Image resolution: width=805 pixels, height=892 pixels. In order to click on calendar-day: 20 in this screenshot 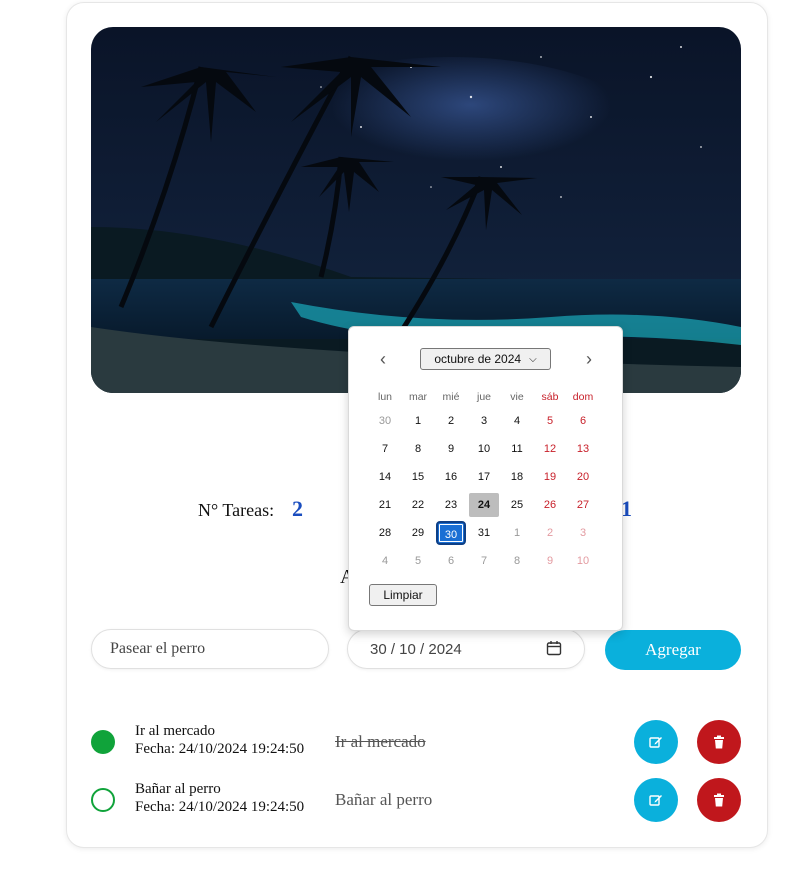, I will do `click(583, 477)`.